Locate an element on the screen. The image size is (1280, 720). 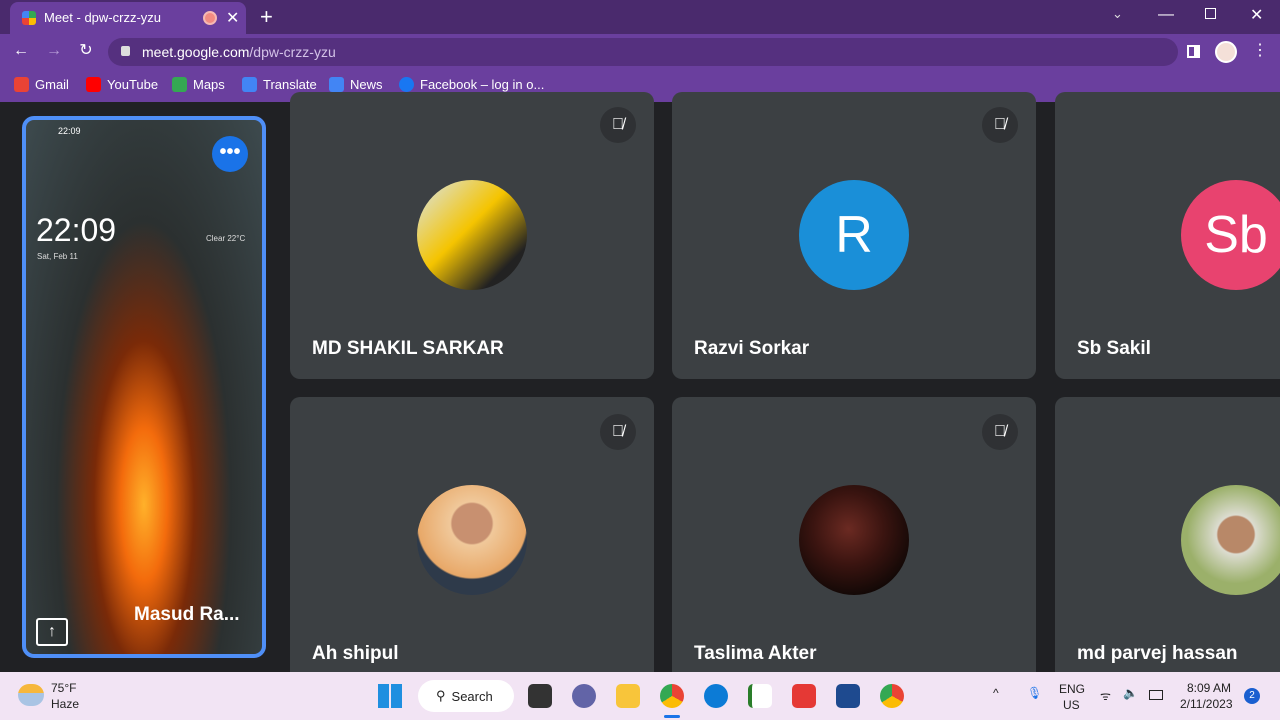
lock-icon is located at coordinates (125, 51).